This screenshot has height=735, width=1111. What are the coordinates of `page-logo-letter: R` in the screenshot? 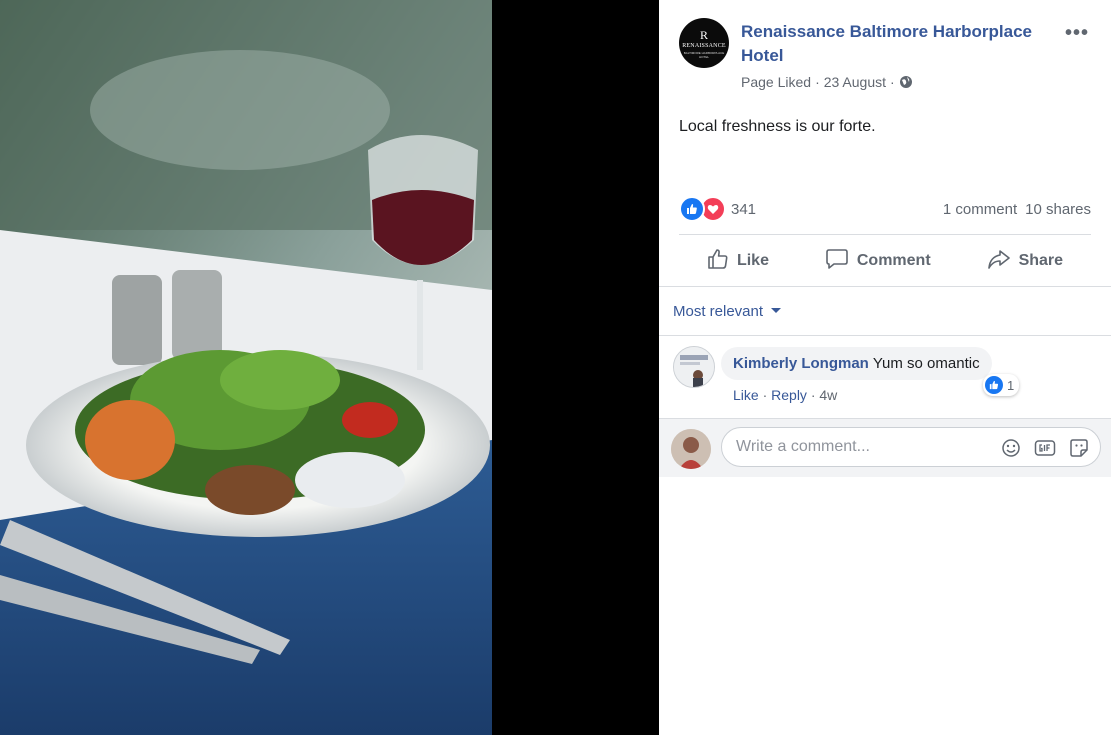 It's located at (703, 35).